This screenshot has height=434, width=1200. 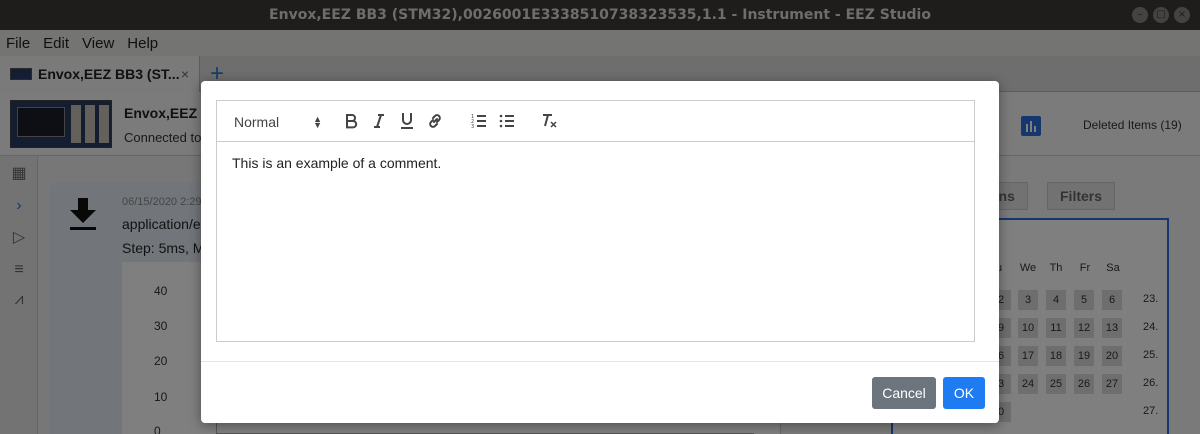 What do you see at coordinates (257, 122) in the screenshot?
I see `format-select-value: Normal` at bounding box center [257, 122].